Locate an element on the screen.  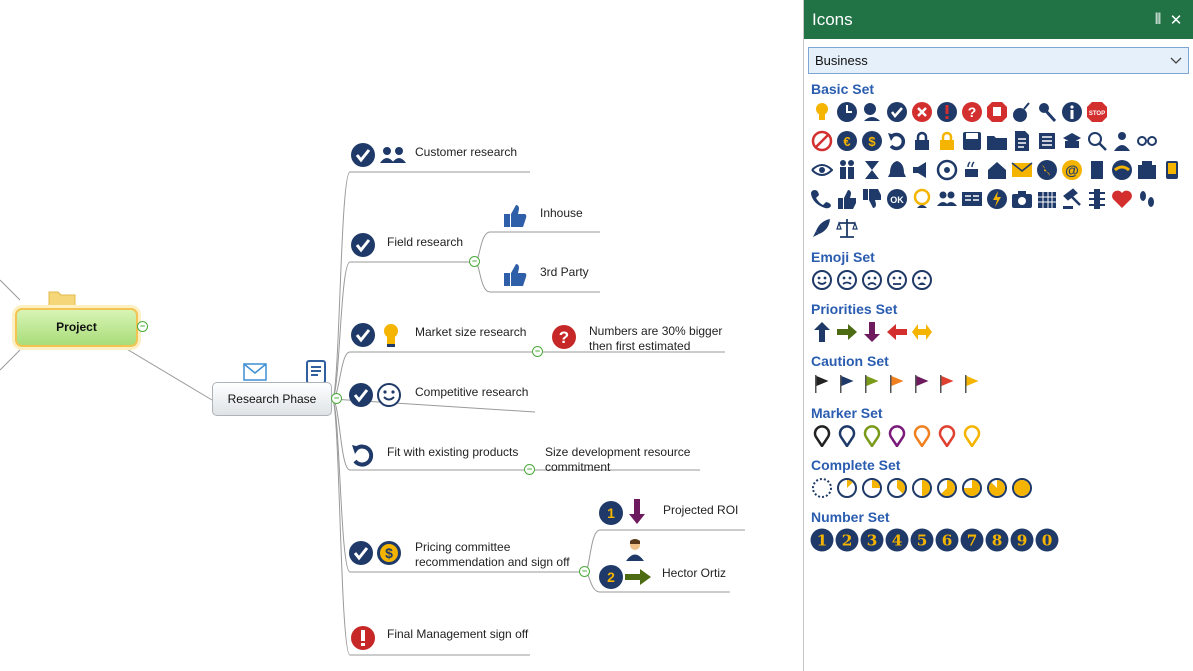
flag-6-icon is located at coordinates (947, 384).